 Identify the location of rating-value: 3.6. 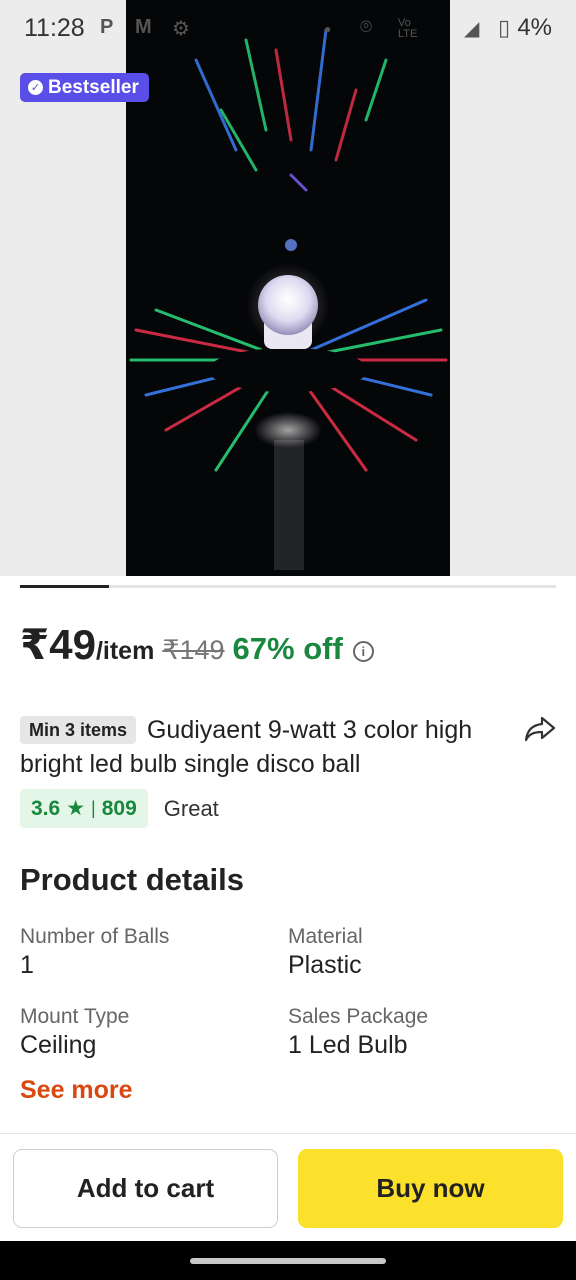
(46, 808).